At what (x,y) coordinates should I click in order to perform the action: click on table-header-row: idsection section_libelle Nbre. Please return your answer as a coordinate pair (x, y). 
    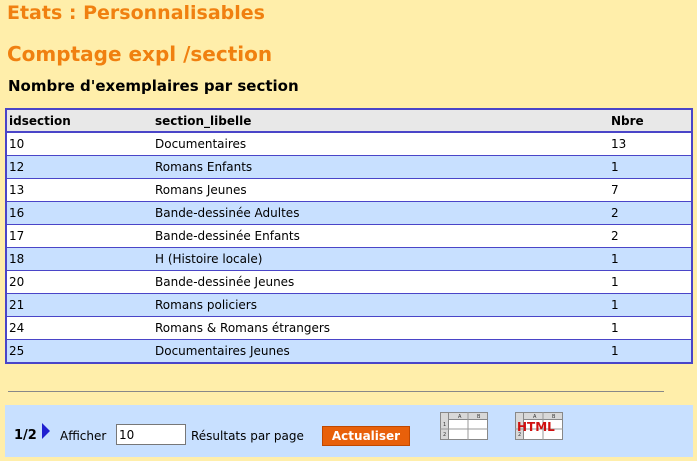
    Looking at the image, I should click on (349, 121).